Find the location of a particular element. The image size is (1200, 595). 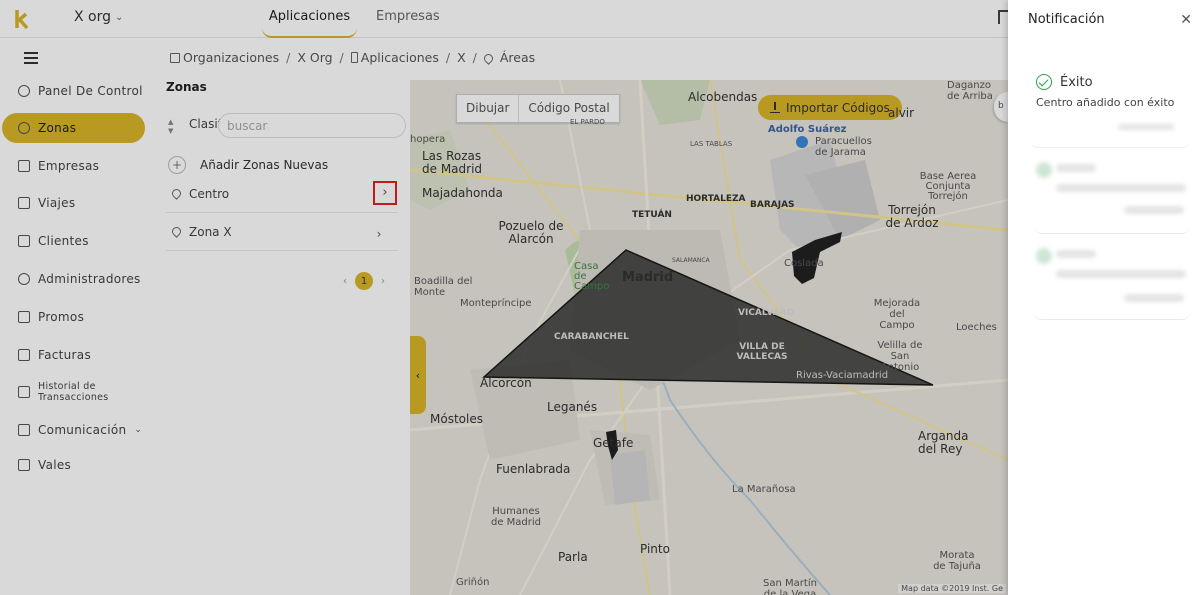

invoice-icon is located at coordinates (24, 355).